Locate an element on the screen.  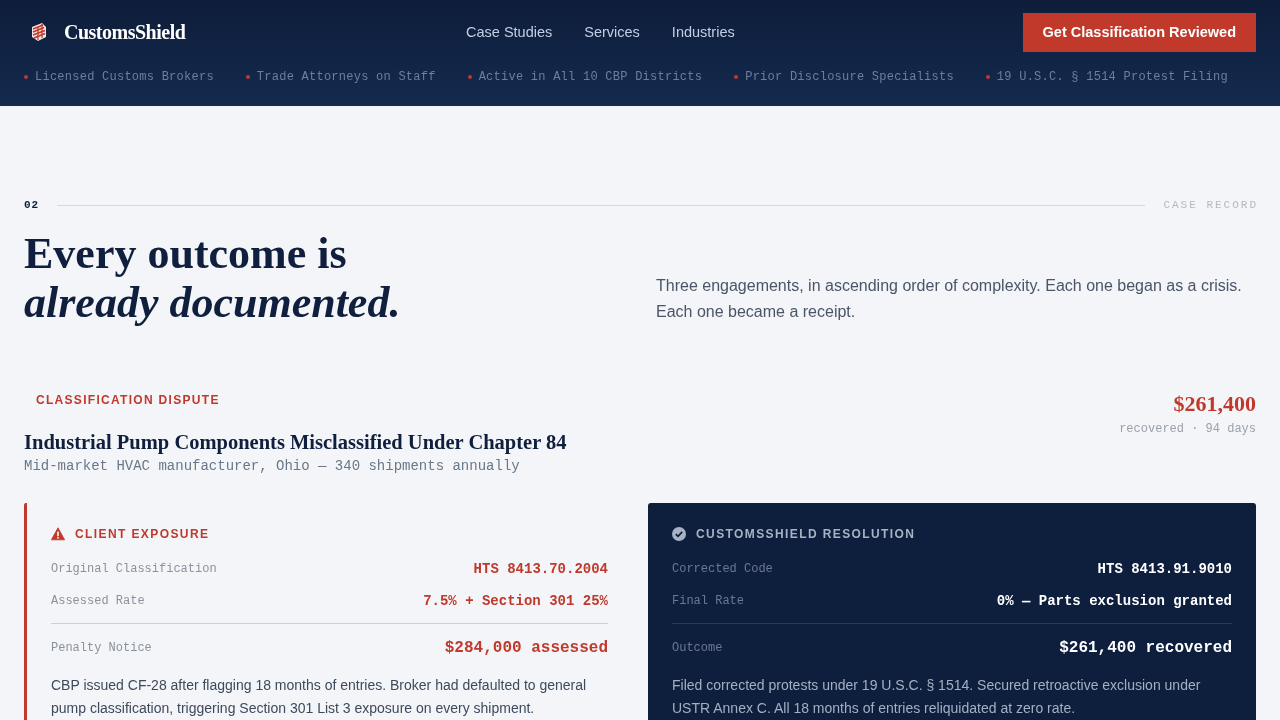
row-value: HTS 8413.70.2004 is located at coordinates (540, 569).